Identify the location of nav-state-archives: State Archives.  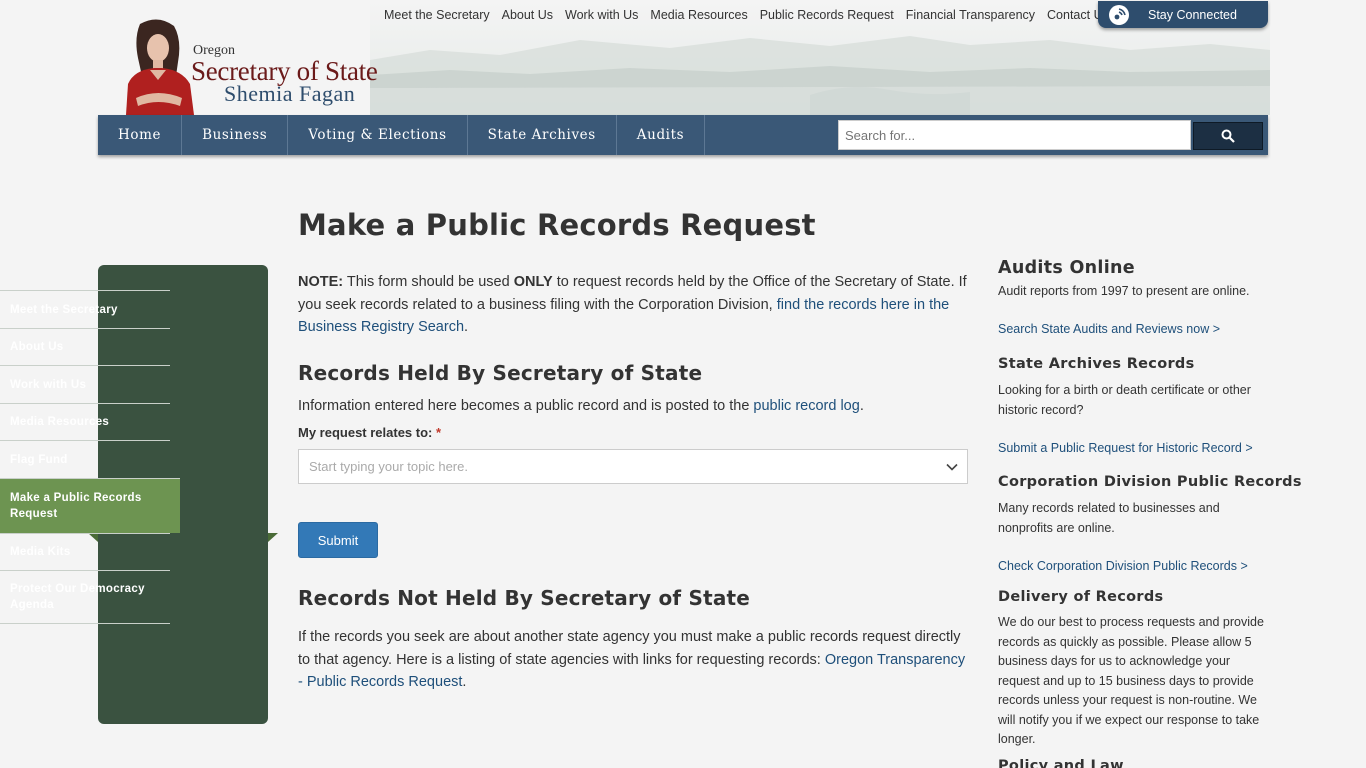
(542, 135).